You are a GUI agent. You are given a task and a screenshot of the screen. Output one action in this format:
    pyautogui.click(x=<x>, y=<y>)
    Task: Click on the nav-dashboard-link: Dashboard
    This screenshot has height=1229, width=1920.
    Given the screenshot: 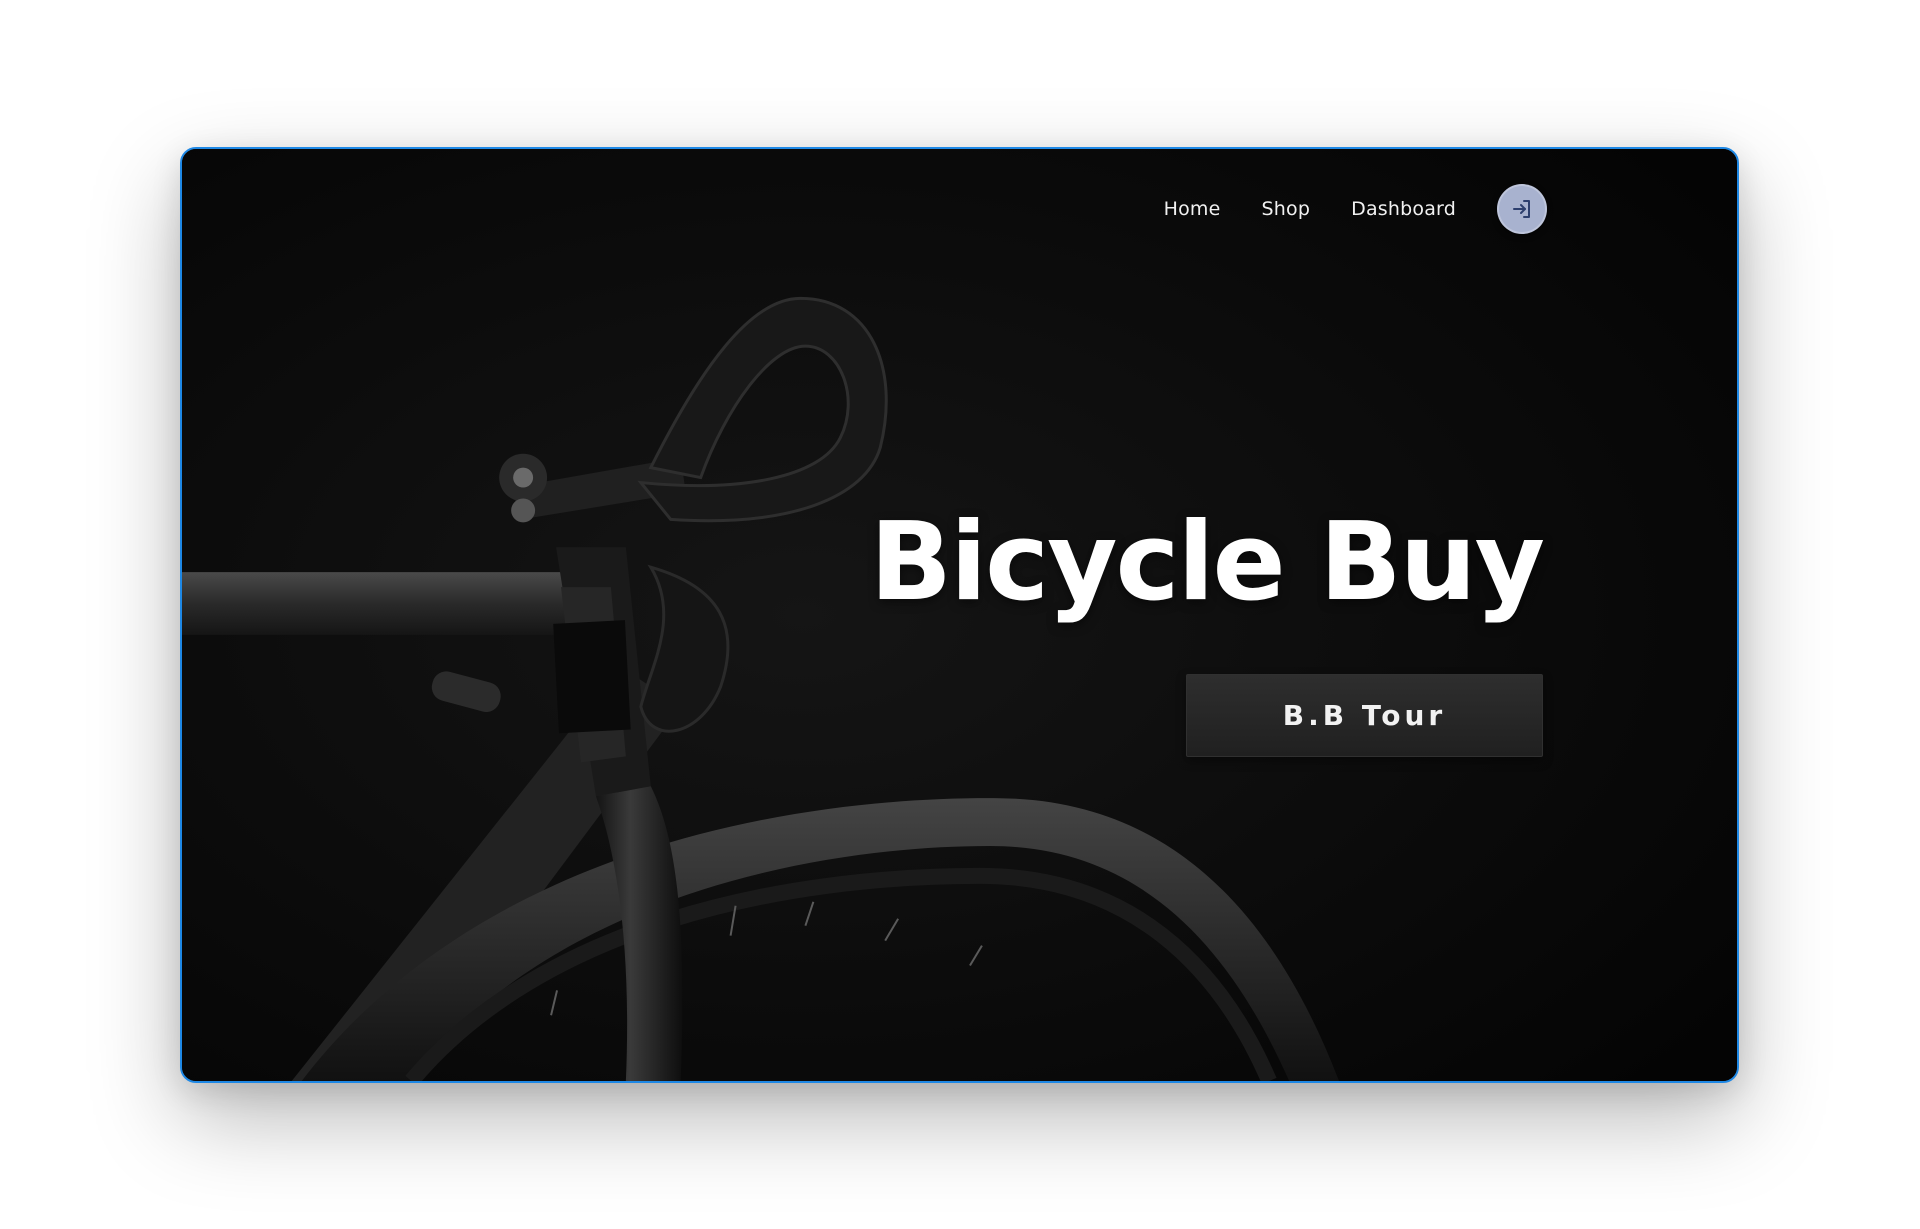 What is the action you would take?
    pyautogui.click(x=1403, y=209)
    